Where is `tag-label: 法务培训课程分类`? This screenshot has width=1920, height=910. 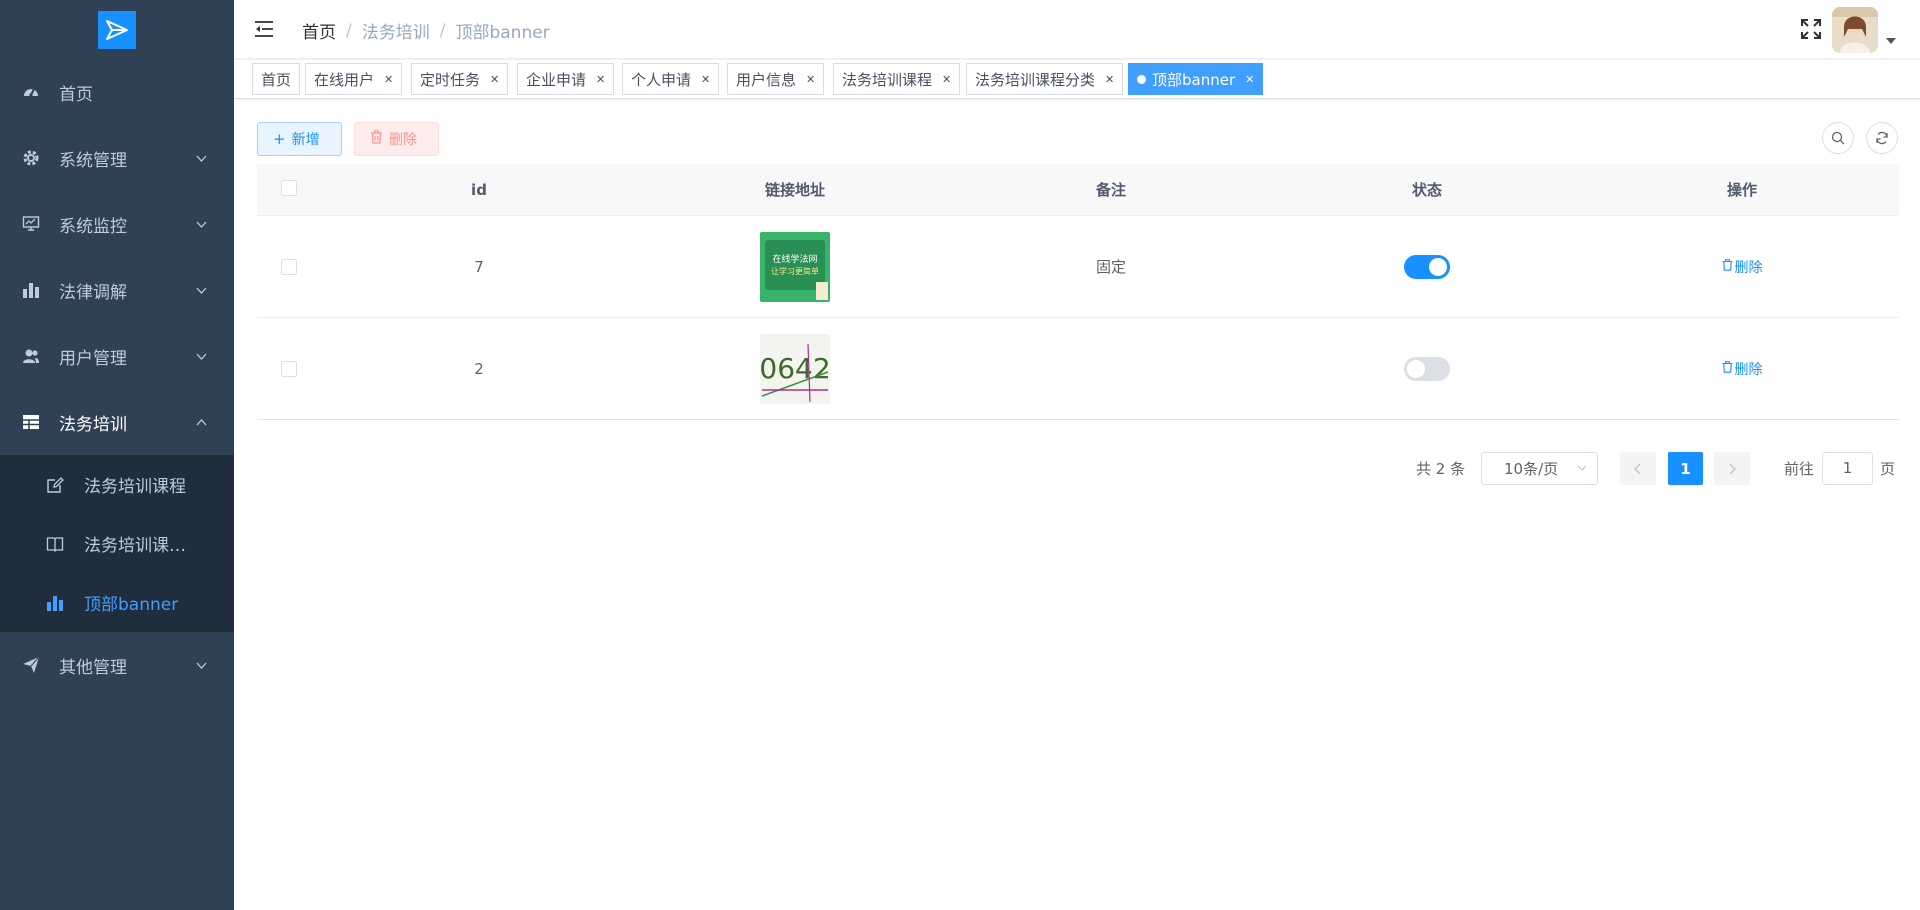
tag-label: 法务培训课程分类 is located at coordinates (1035, 79).